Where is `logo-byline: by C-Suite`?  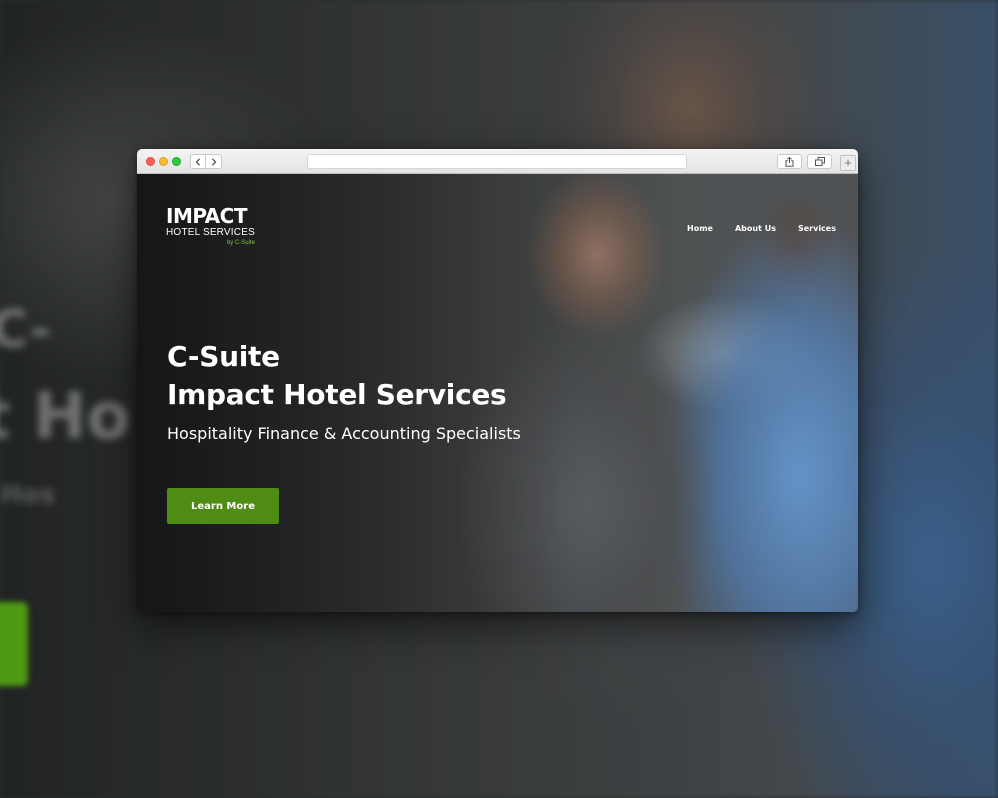
logo-byline: by C-Suite is located at coordinates (240, 243).